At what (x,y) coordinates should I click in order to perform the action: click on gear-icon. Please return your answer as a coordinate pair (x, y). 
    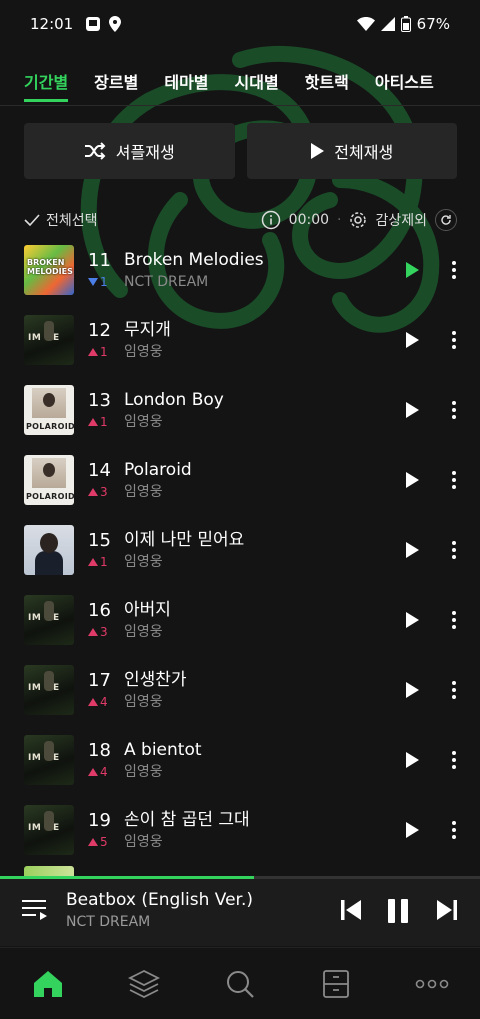
    Looking at the image, I should click on (358, 220).